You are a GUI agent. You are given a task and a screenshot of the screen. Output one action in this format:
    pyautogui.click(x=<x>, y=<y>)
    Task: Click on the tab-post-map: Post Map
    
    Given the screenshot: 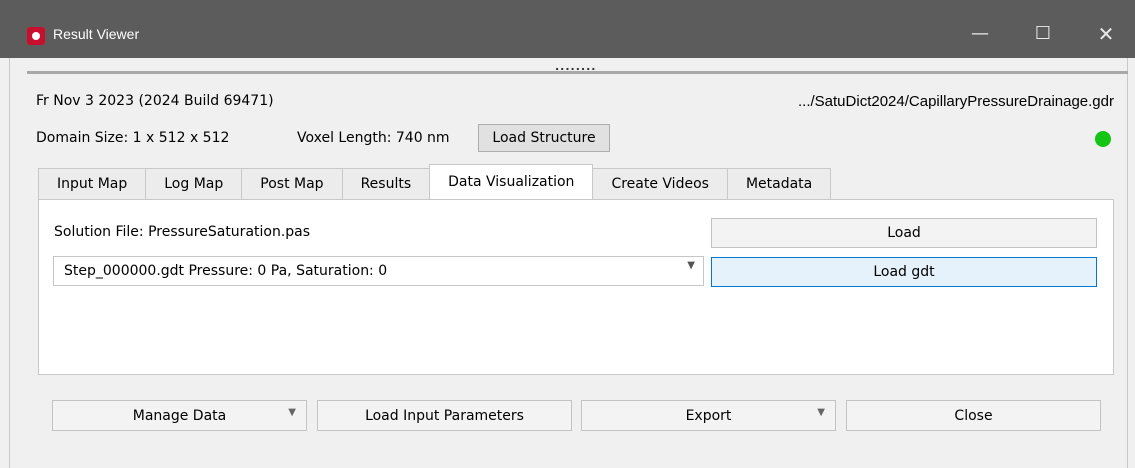 What is the action you would take?
    pyautogui.click(x=292, y=183)
    